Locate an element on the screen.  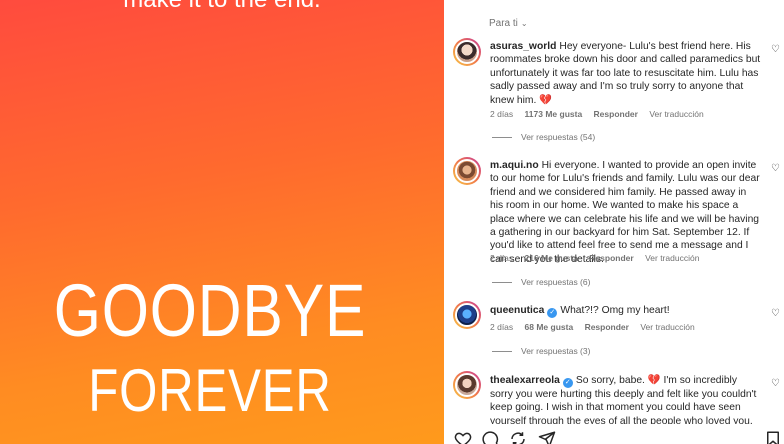
comment-username: asuras_world is located at coordinates (523, 46).